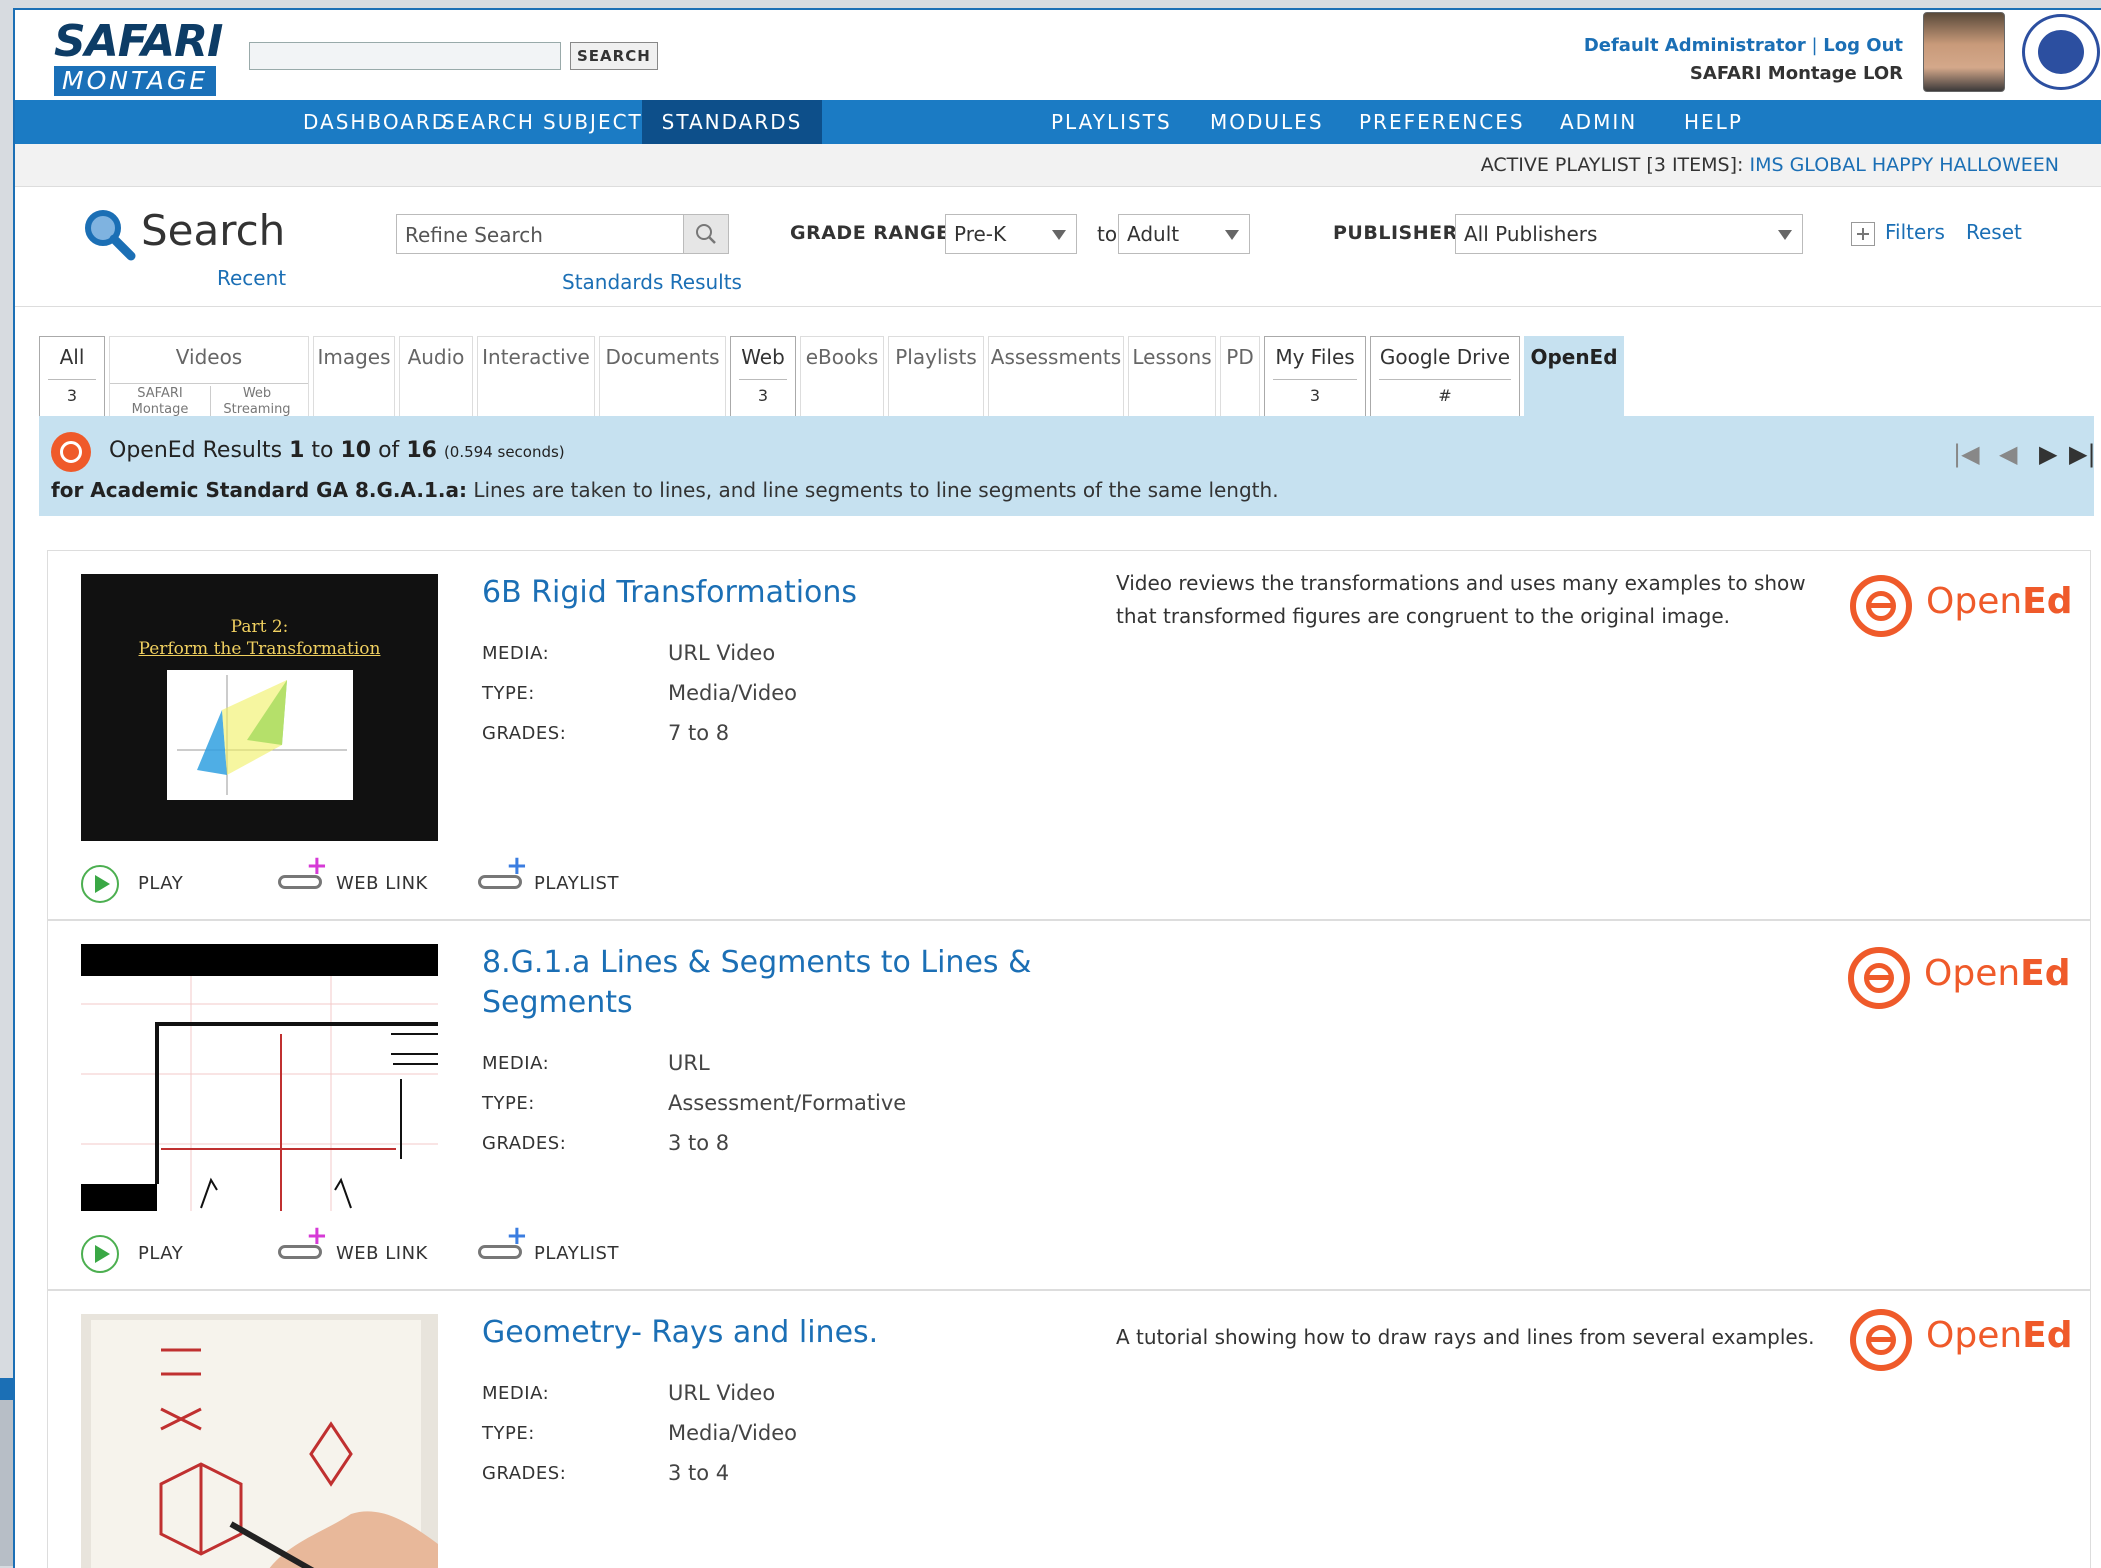 Image resolution: width=2101 pixels, height=1568 pixels. Describe the element at coordinates (1445, 376) in the screenshot. I see `tab-google-drive: Google Drive #` at that location.